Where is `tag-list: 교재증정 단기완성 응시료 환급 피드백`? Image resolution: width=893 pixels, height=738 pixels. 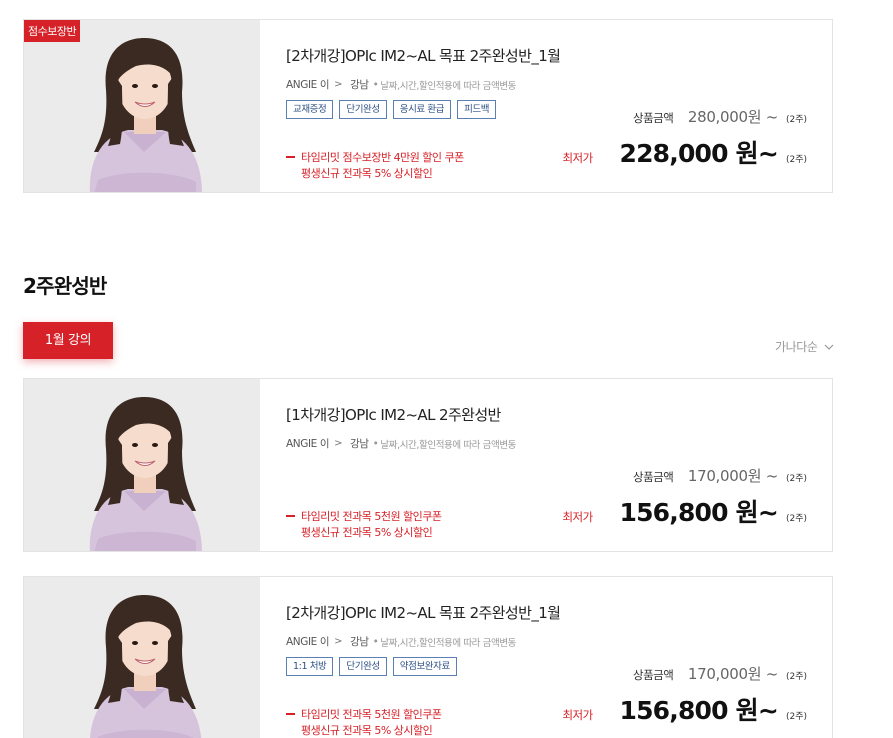
tag-list: 교재증정 단기완성 응시료 환급 피드백 is located at coordinates (391, 109).